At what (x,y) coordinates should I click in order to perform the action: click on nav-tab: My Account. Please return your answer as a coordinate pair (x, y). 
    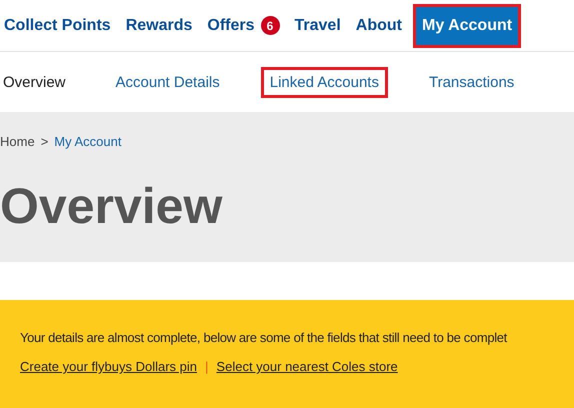
    Looking at the image, I should click on (467, 26).